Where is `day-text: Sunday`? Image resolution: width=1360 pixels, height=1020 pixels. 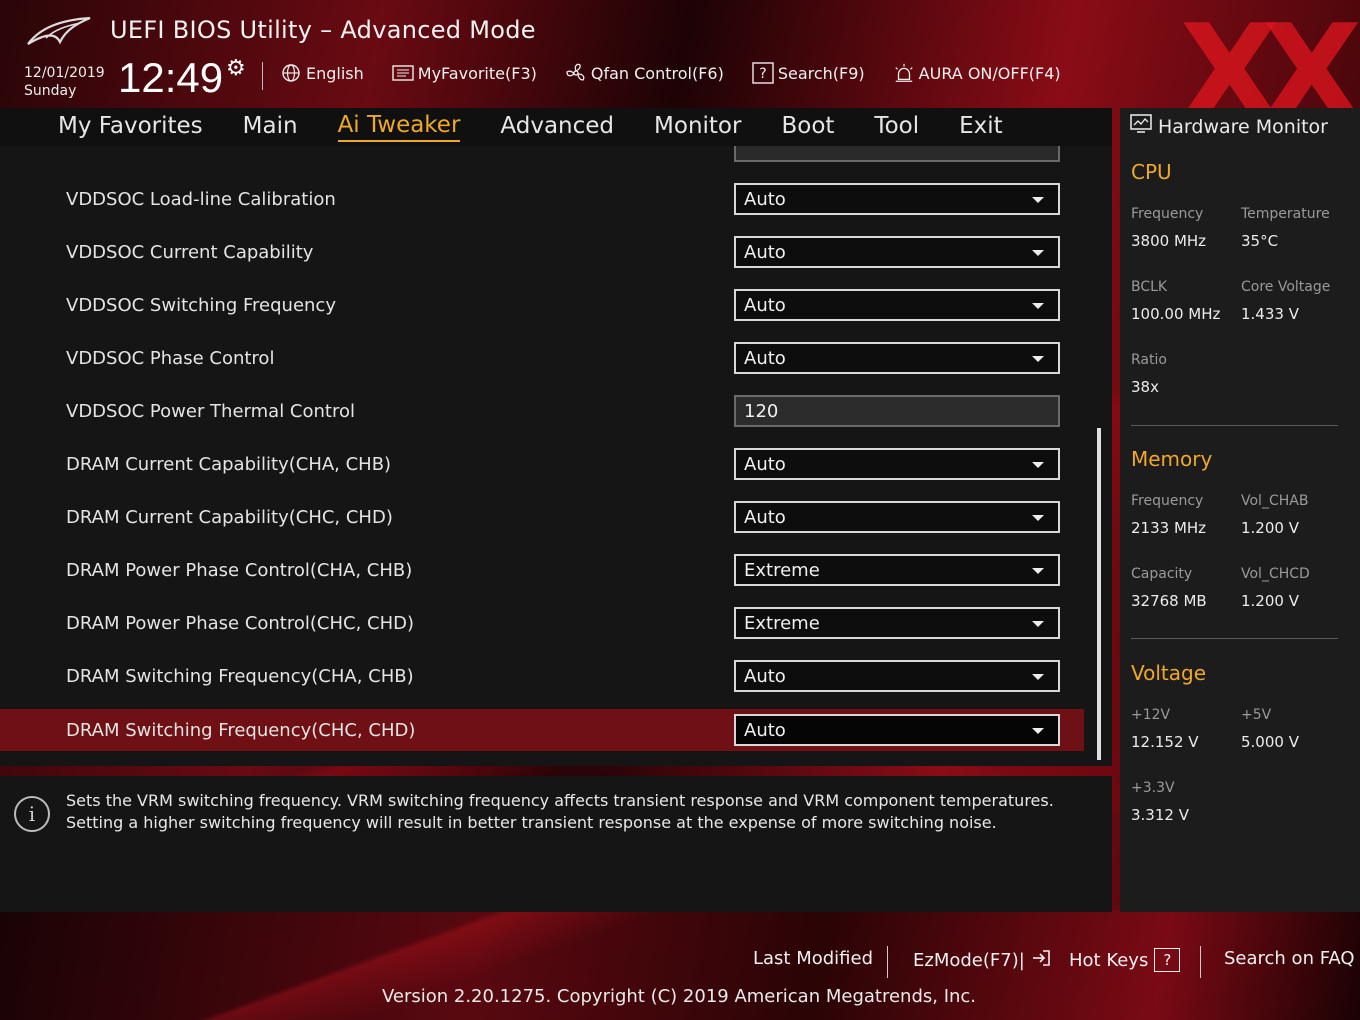
day-text: Sunday is located at coordinates (50, 91).